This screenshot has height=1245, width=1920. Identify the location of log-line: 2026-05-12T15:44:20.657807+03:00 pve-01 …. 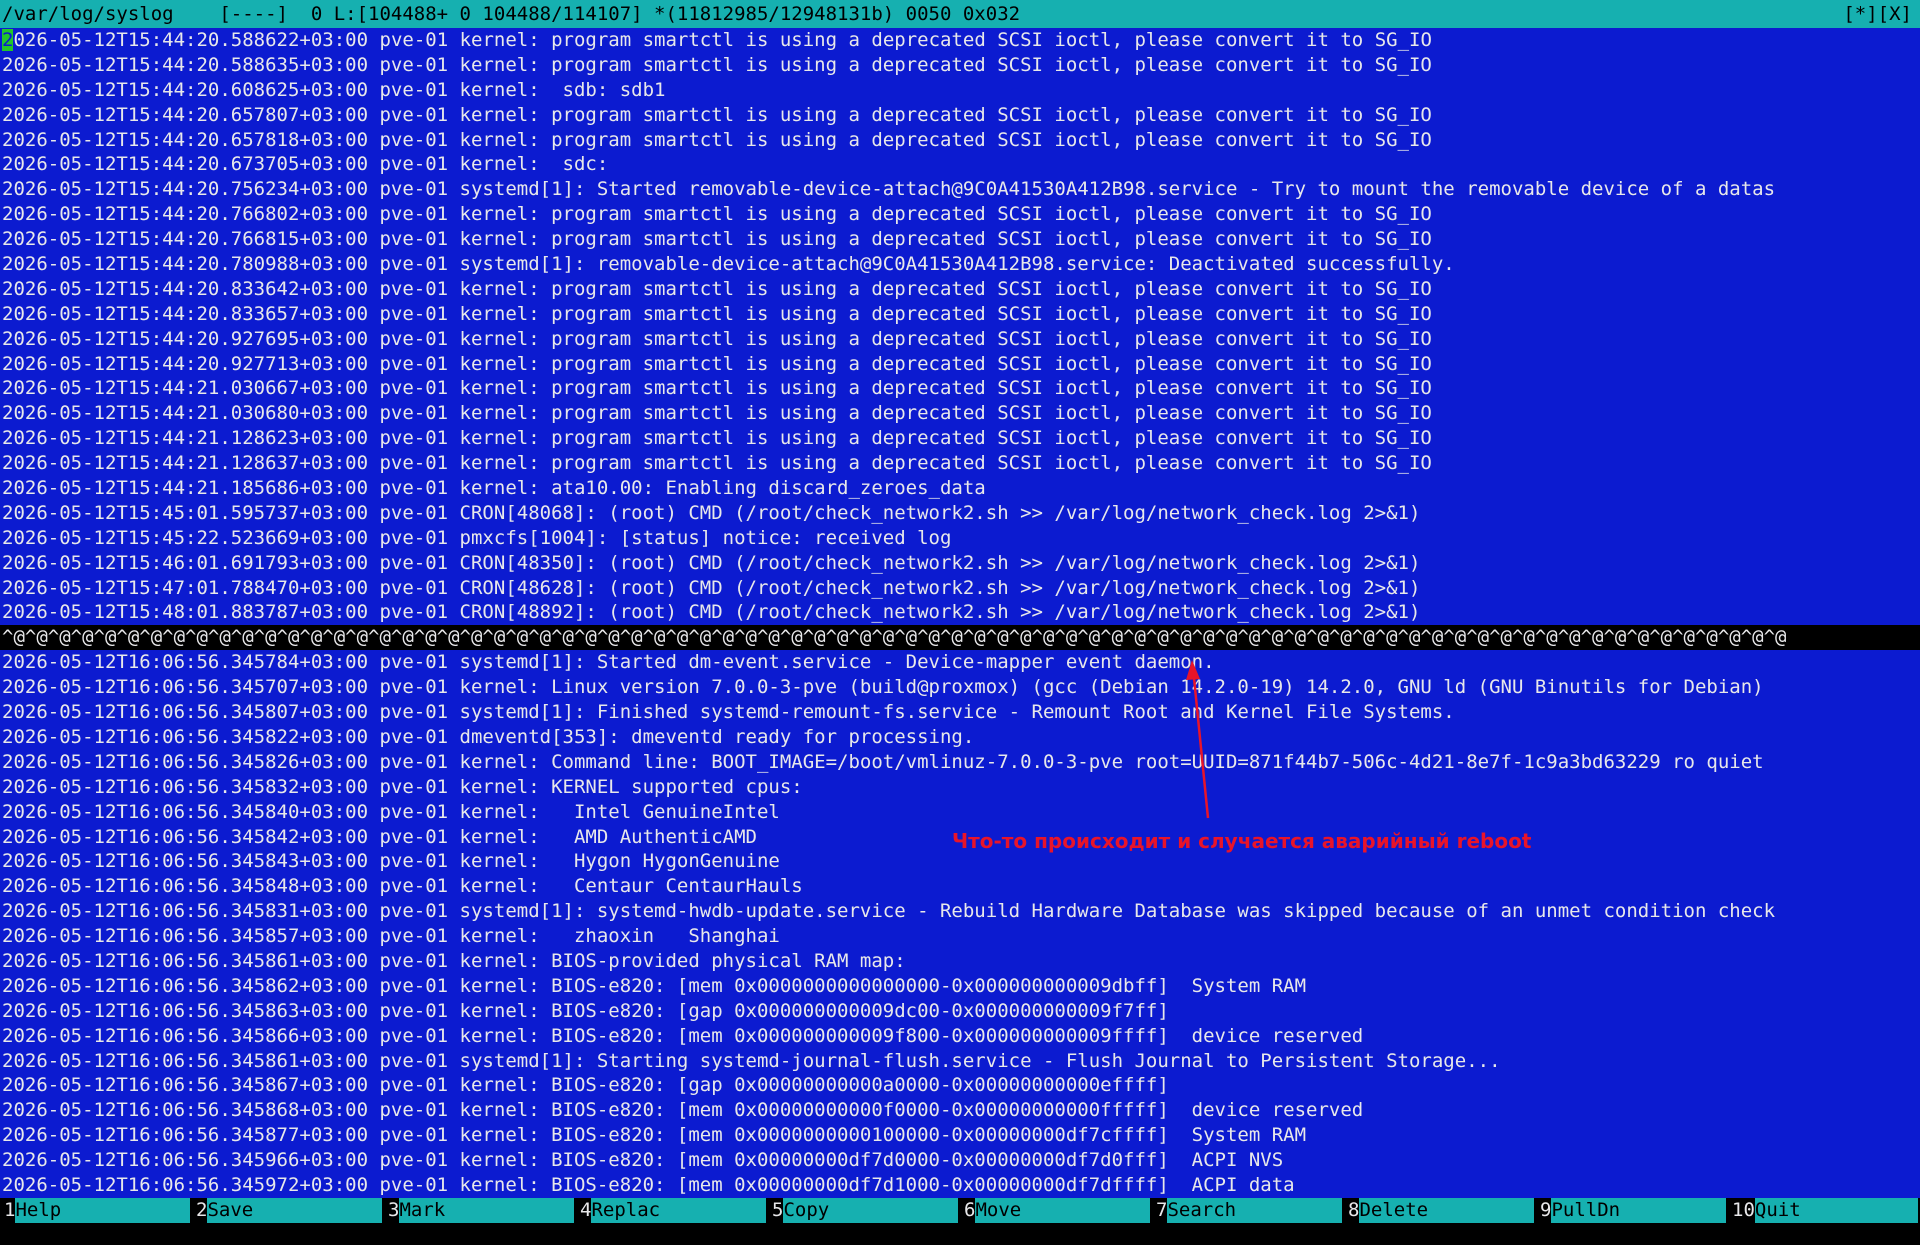
(960, 115).